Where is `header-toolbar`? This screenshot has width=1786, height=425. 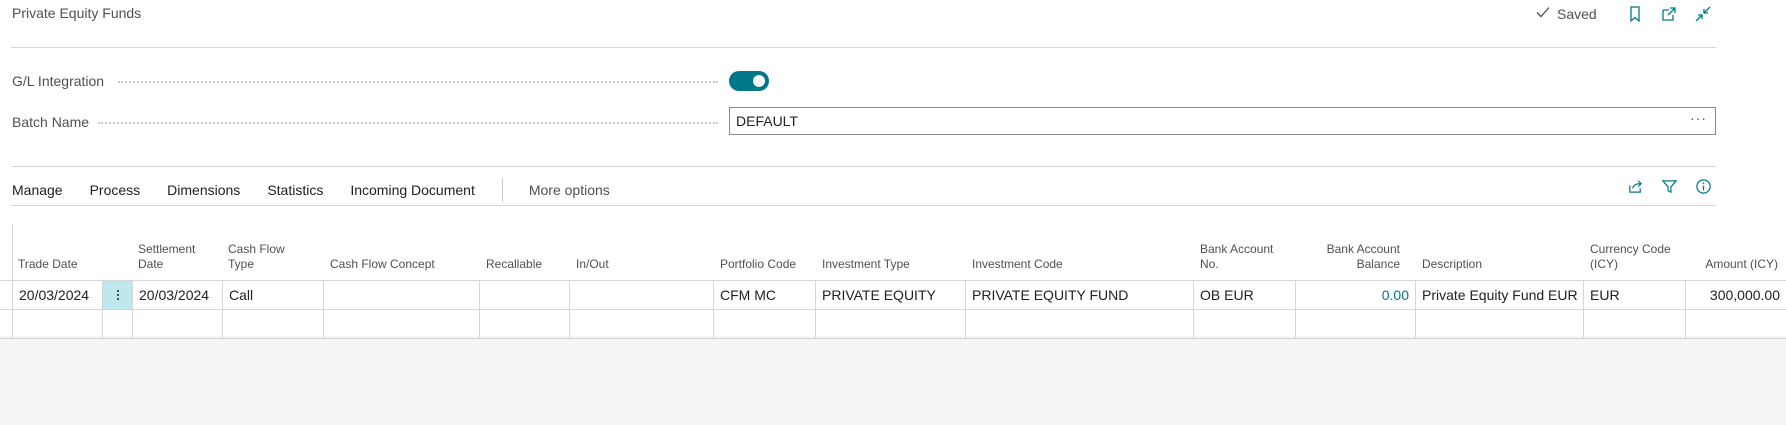
header-toolbar is located at coordinates (1669, 14).